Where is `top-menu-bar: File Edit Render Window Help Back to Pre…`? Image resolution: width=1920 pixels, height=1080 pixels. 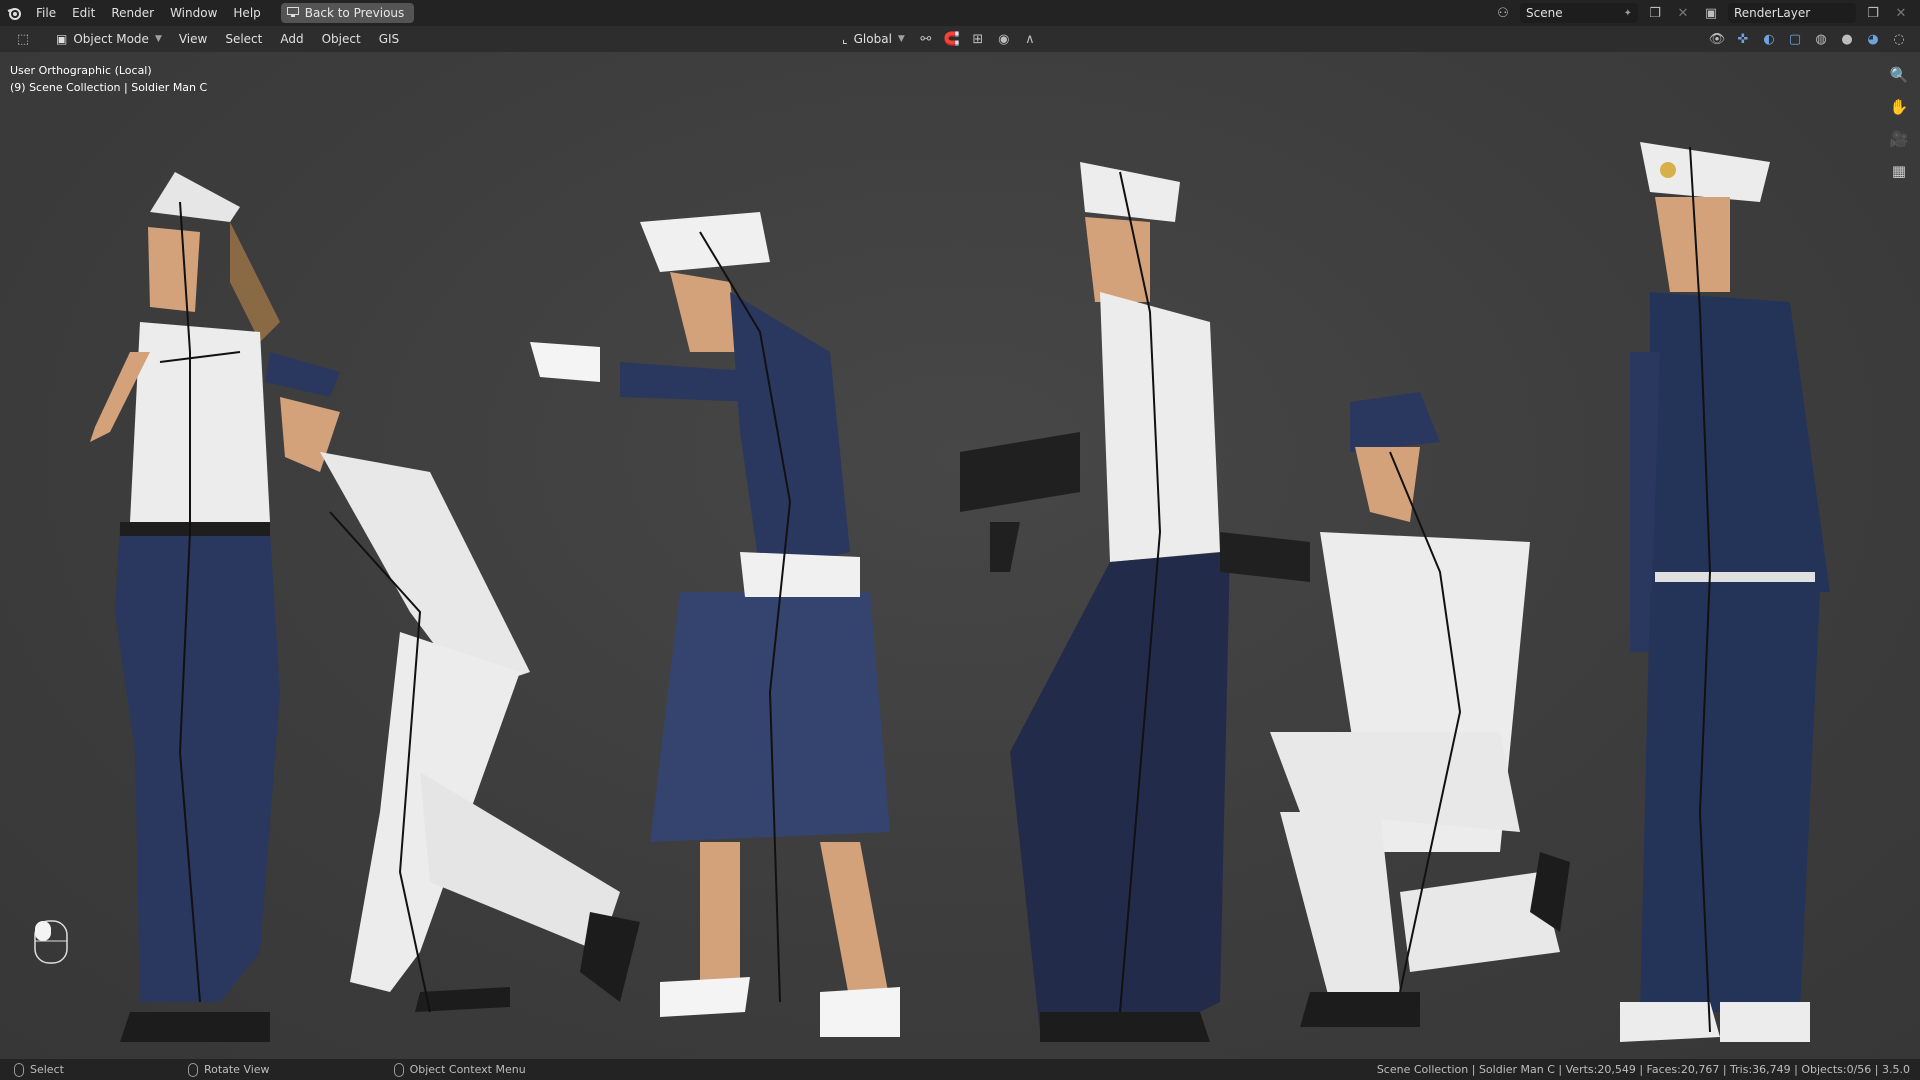 top-menu-bar: File Edit Render Window Help Back to Pre… is located at coordinates (960, 13).